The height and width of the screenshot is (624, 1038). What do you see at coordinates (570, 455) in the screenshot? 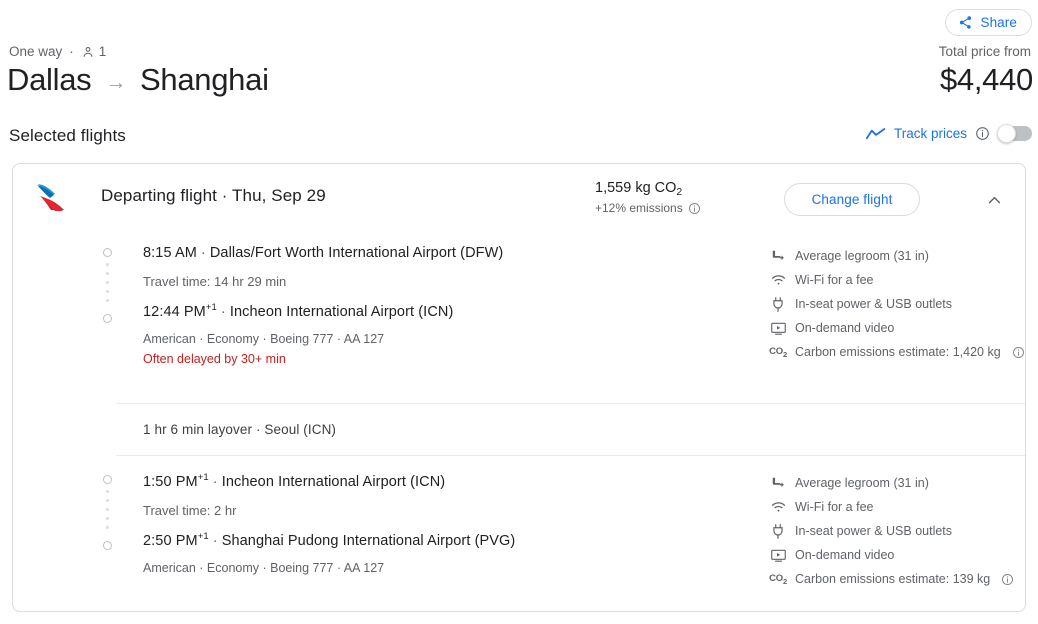
I see `divider-below-layover` at bounding box center [570, 455].